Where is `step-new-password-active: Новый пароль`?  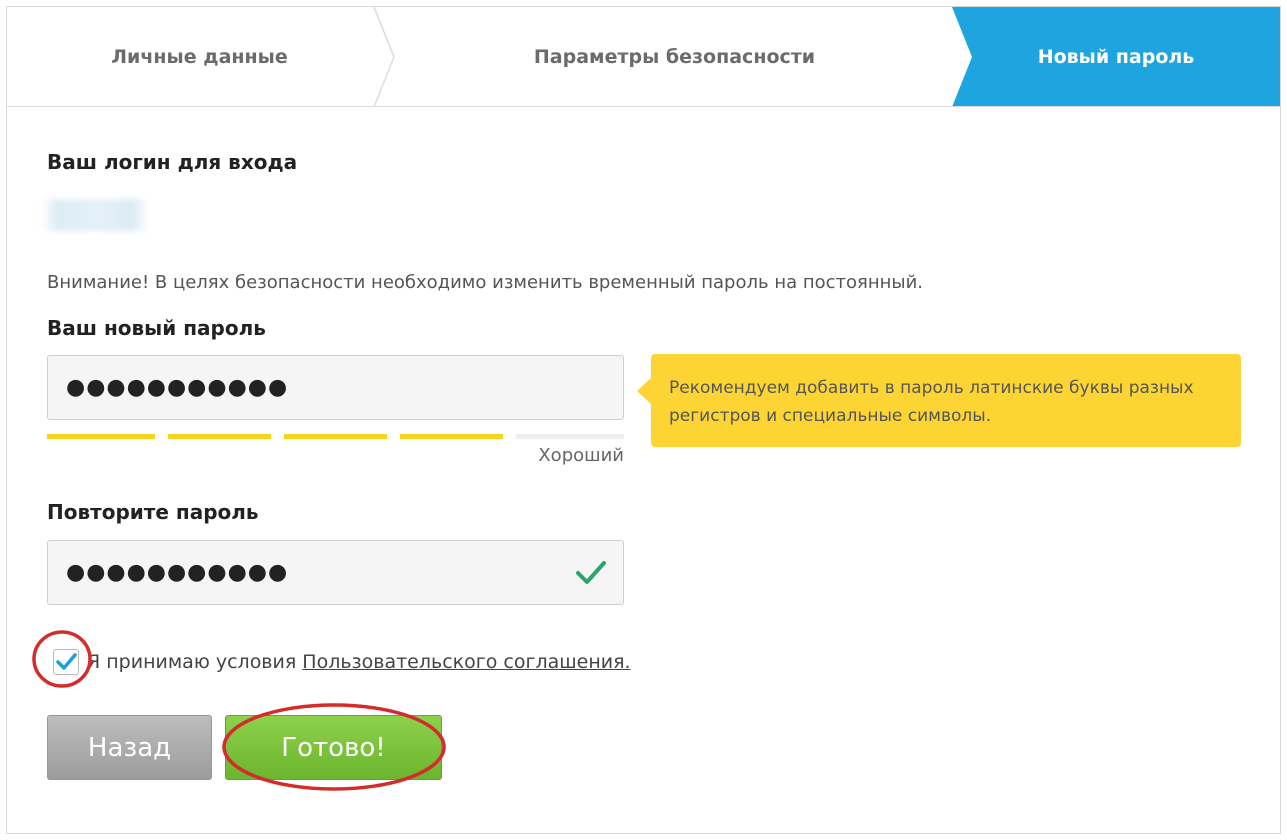
step-new-password-active: Новый пароль is located at coordinates (1116, 56).